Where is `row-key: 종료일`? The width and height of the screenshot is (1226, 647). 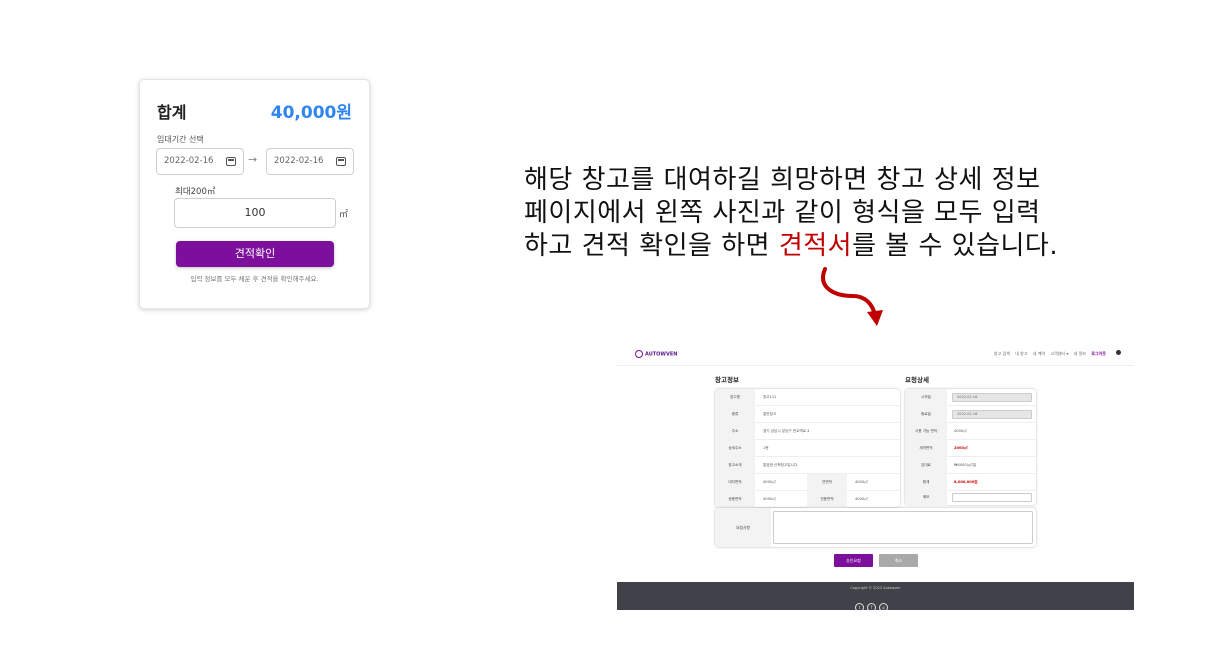
row-key: 종료일 is located at coordinates (926, 414).